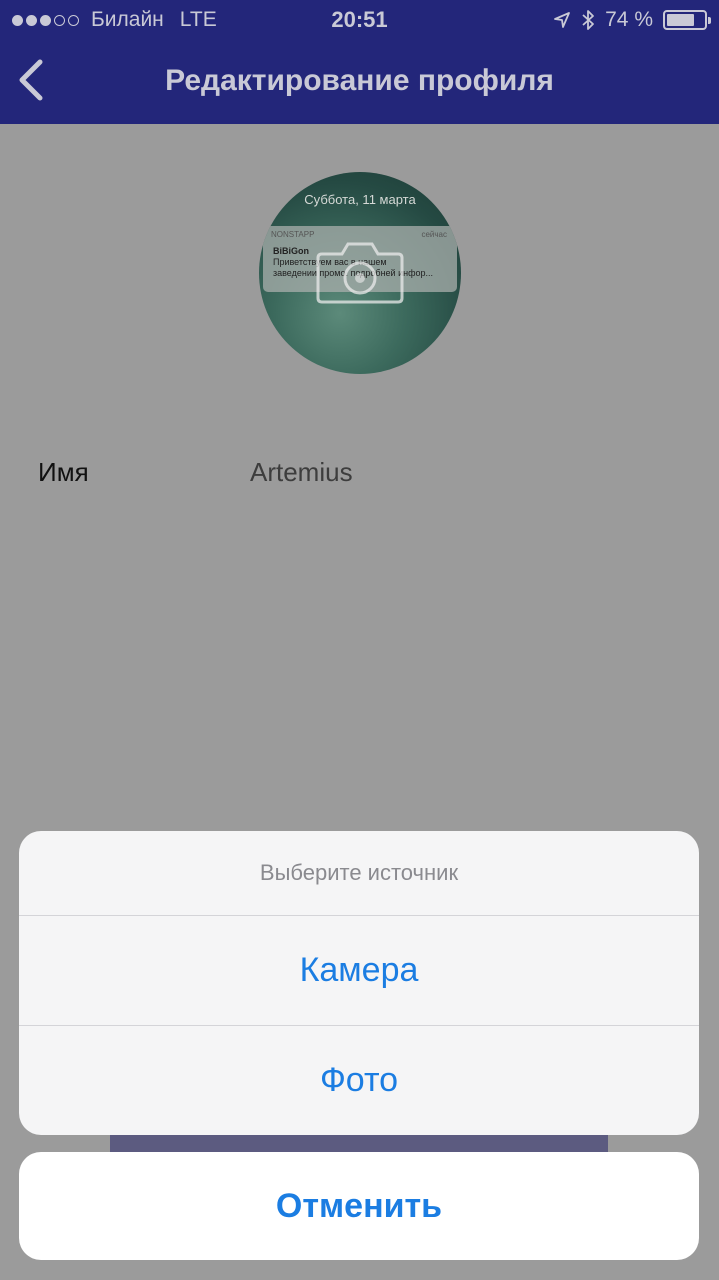  What do you see at coordinates (434, 234) in the screenshot?
I see `notification-time: сейчас` at bounding box center [434, 234].